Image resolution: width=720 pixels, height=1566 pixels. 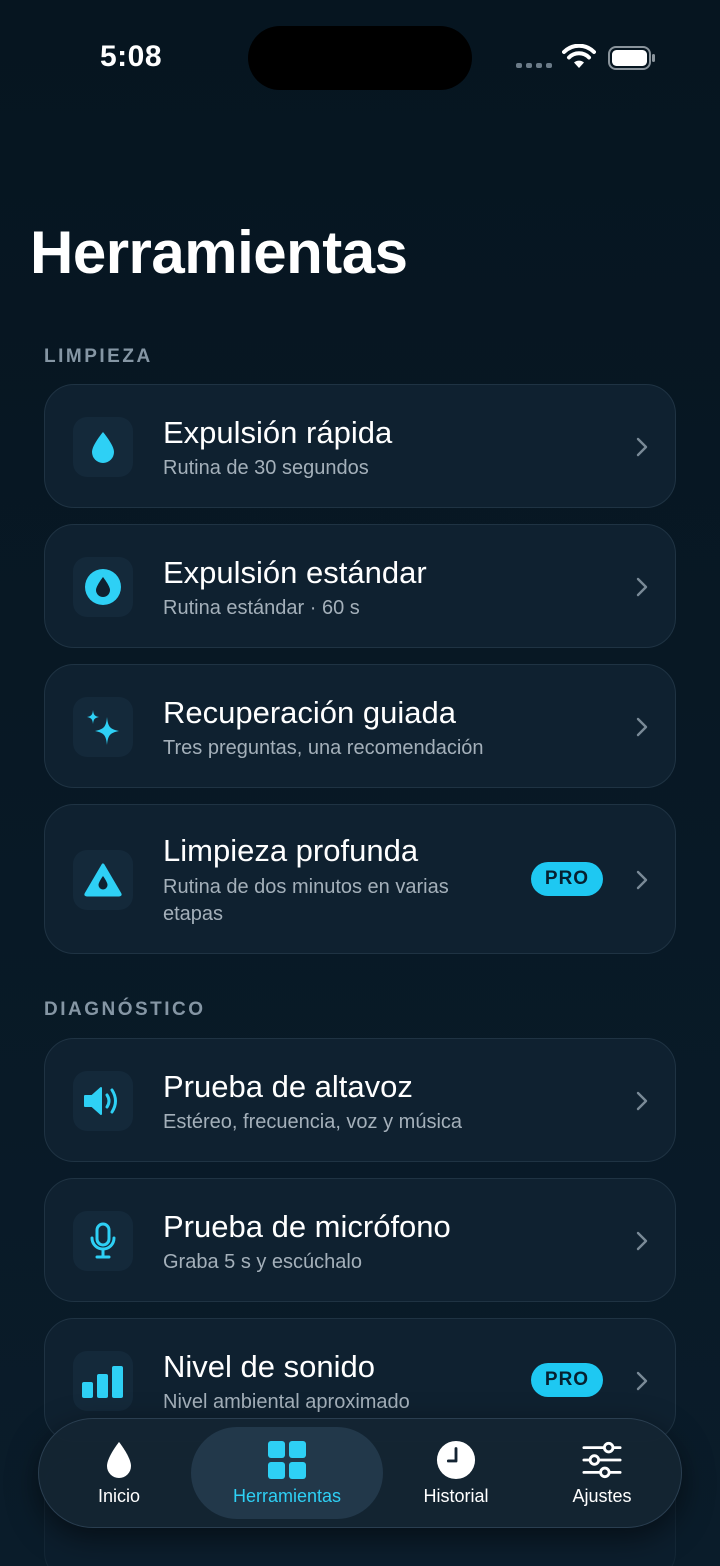 I want to click on card-subtitle: Estéreo, frecuencia, voz y música, so click(x=313, y=1122).